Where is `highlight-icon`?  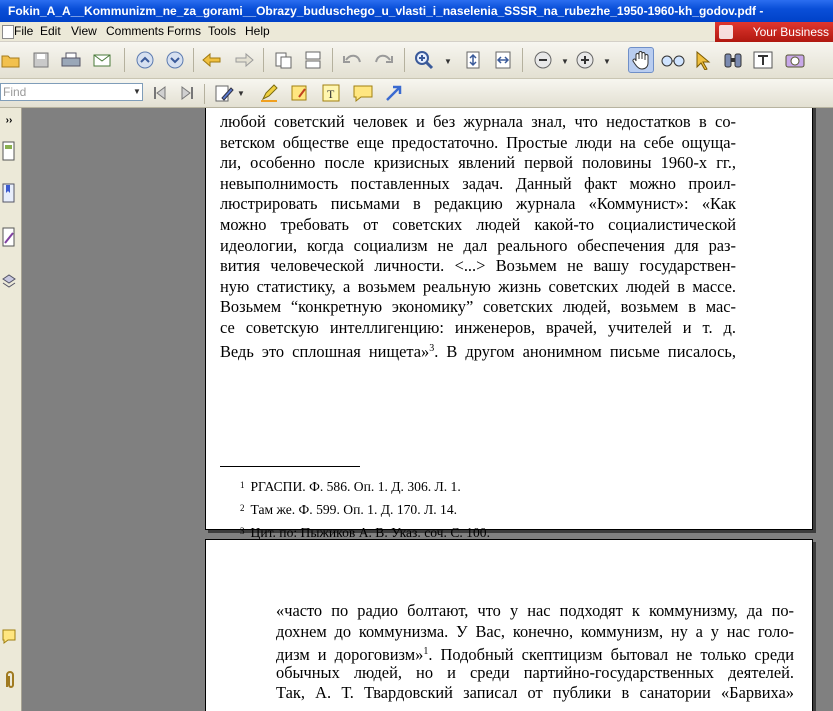
highlight-icon is located at coordinates (269, 93).